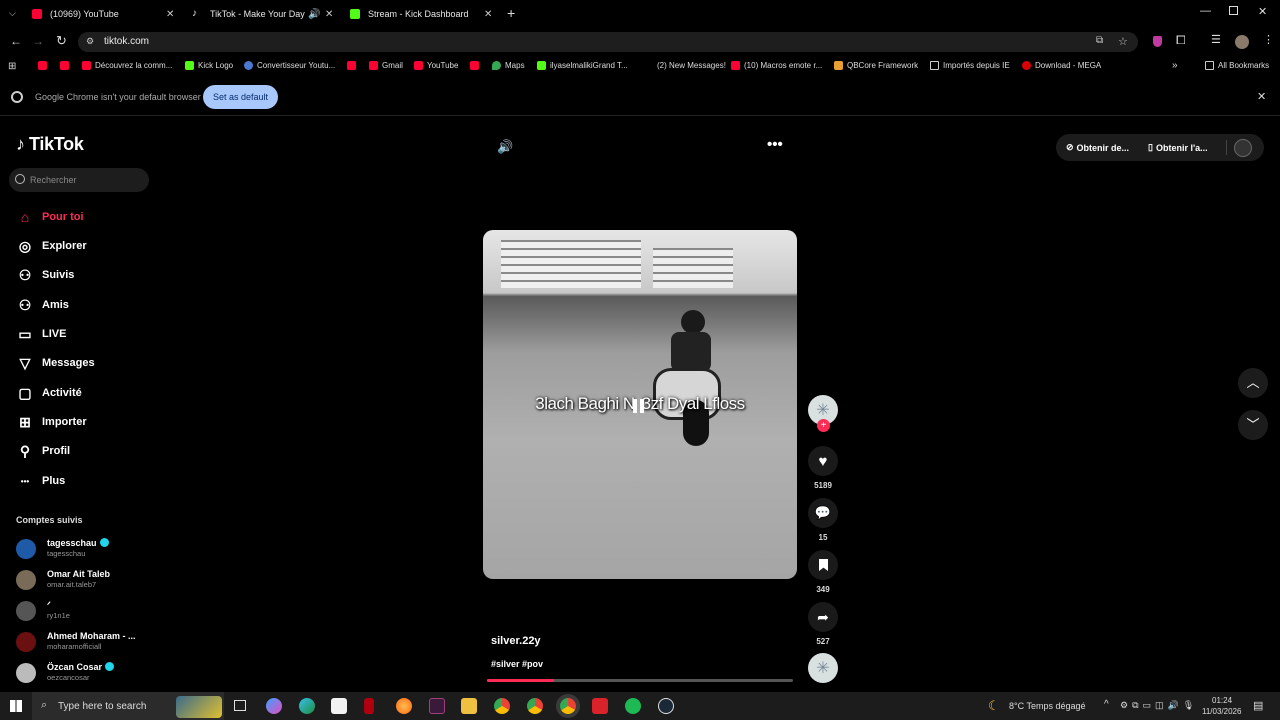 This screenshot has width=1280, height=720. I want to click on following-account: Ahmed Moharam - ... moharamofficiall, so click(76, 641).